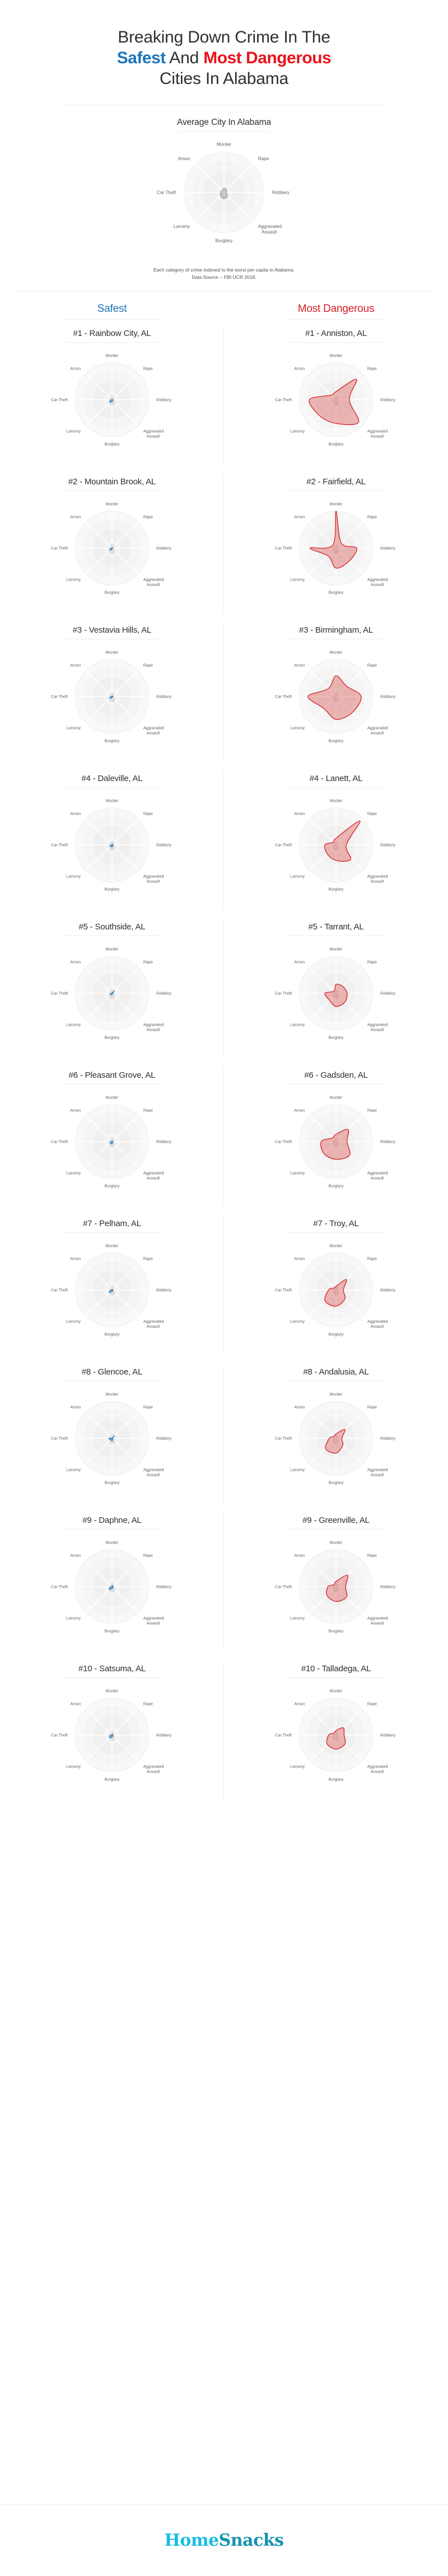 The image size is (448, 2576). What do you see at coordinates (224, 277) in the screenshot?
I see `caption-line-2: Data Source -- FBI UCR 2018.` at bounding box center [224, 277].